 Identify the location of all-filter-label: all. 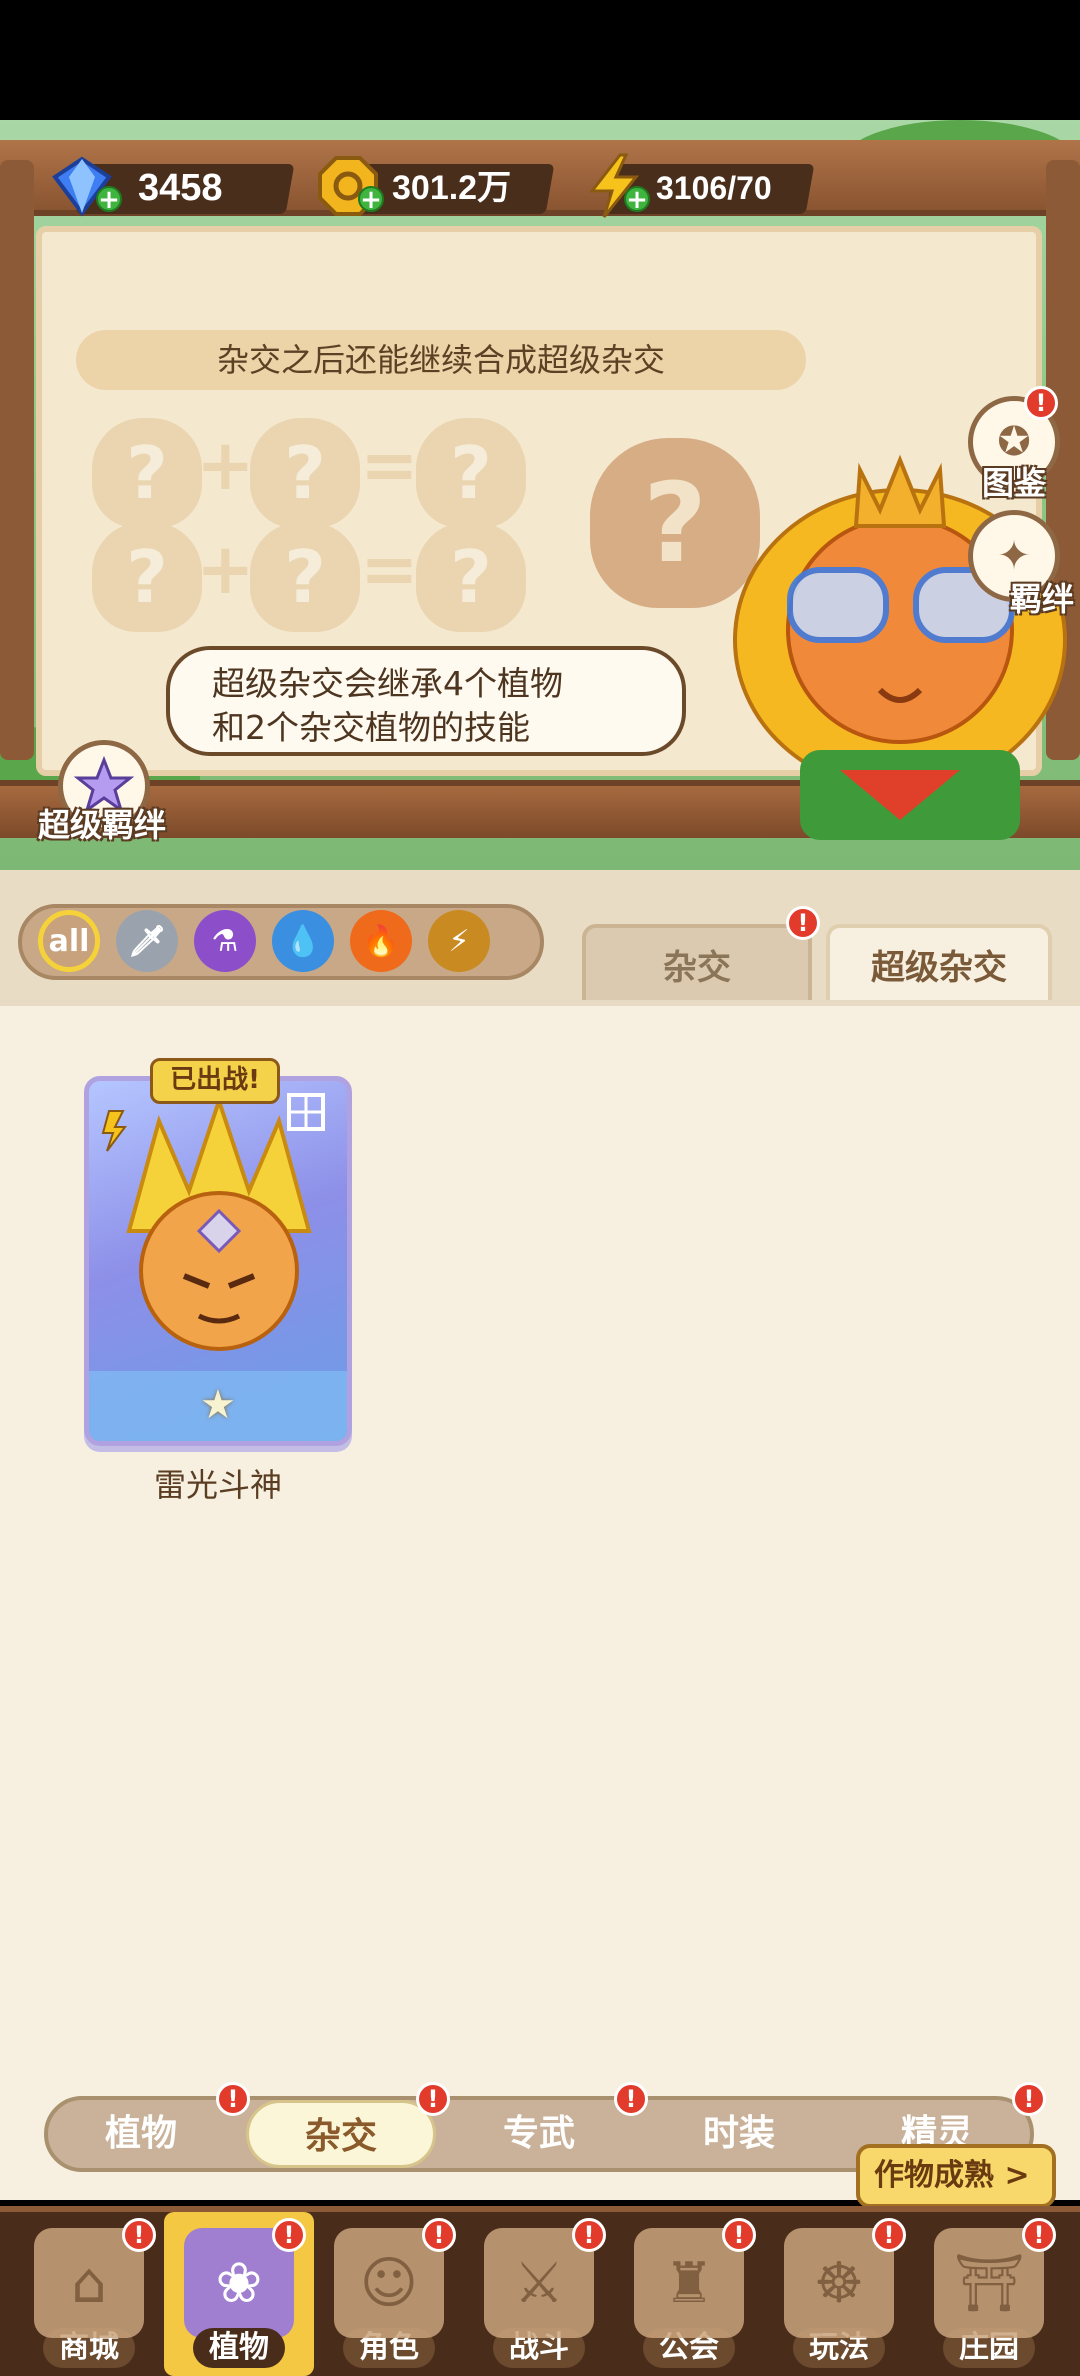
(69, 941).